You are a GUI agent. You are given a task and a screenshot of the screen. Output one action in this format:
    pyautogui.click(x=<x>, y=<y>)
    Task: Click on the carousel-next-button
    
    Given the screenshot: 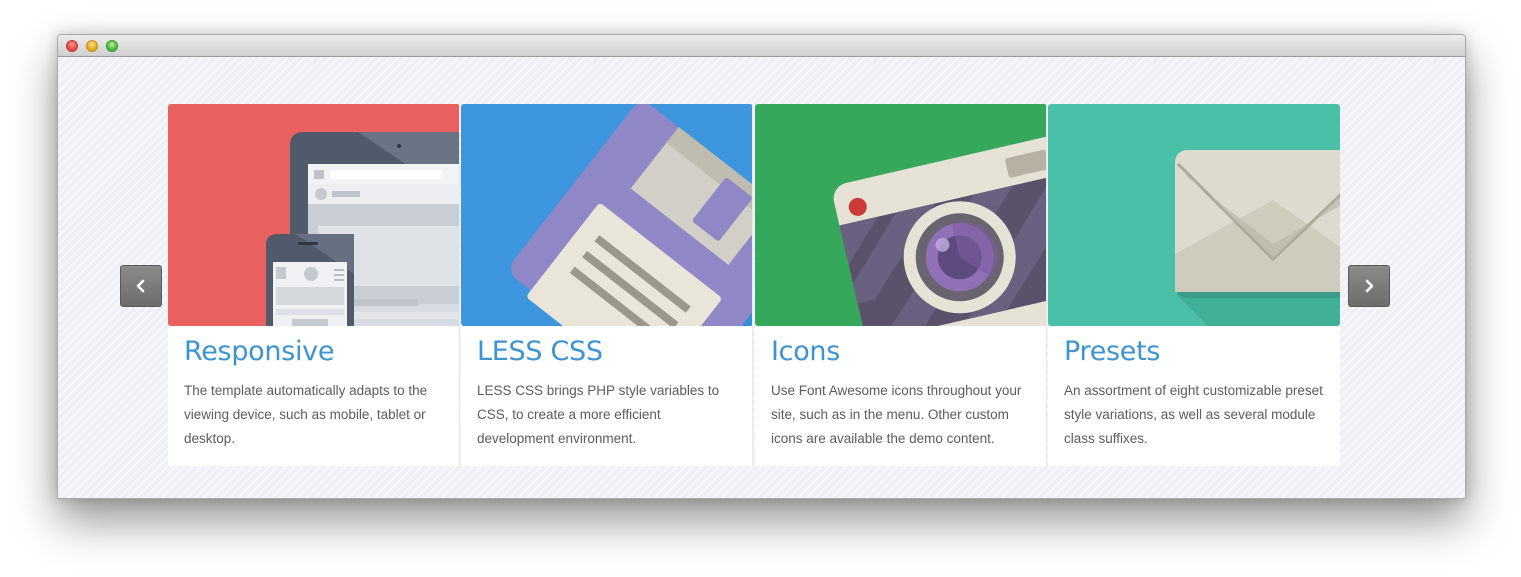 What is the action you would take?
    pyautogui.click(x=1369, y=286)
    